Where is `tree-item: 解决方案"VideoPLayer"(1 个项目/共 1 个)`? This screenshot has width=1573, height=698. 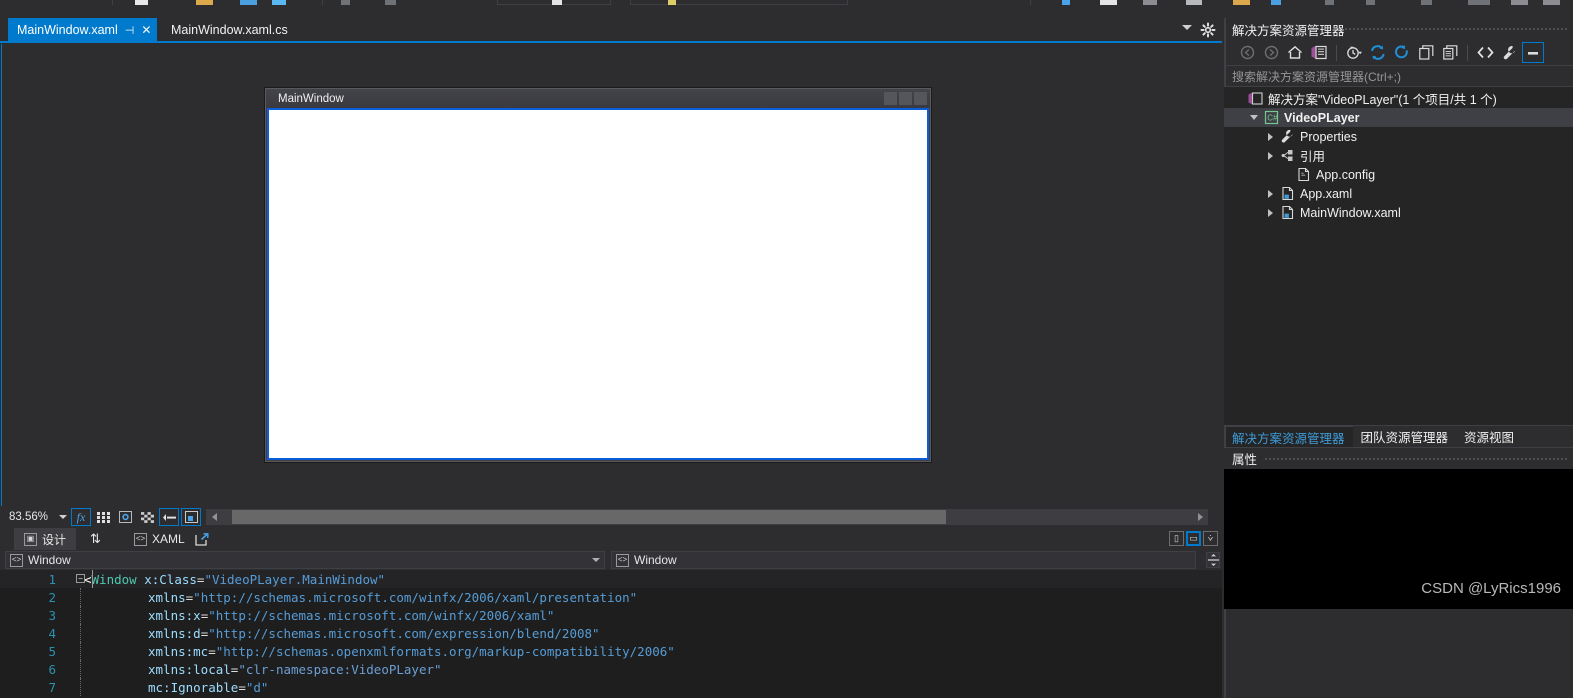 tree-item: 解决方案"VideoPLayer"(1 个项目/共 1 个) is located at coordinates (1398, 98).